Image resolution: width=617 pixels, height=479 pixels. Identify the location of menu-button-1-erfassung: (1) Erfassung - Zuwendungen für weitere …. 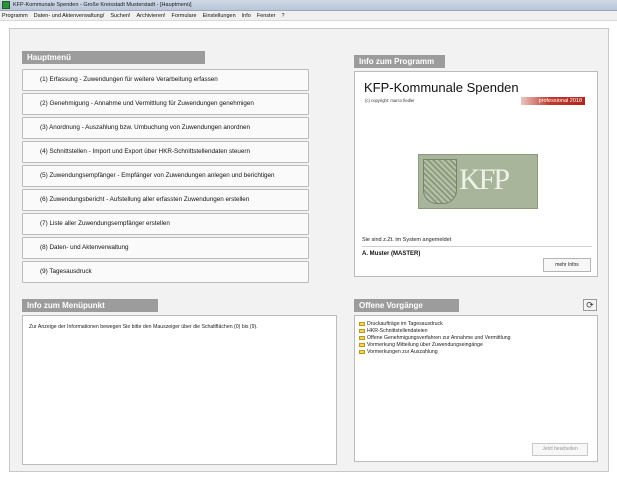
(165, 80).